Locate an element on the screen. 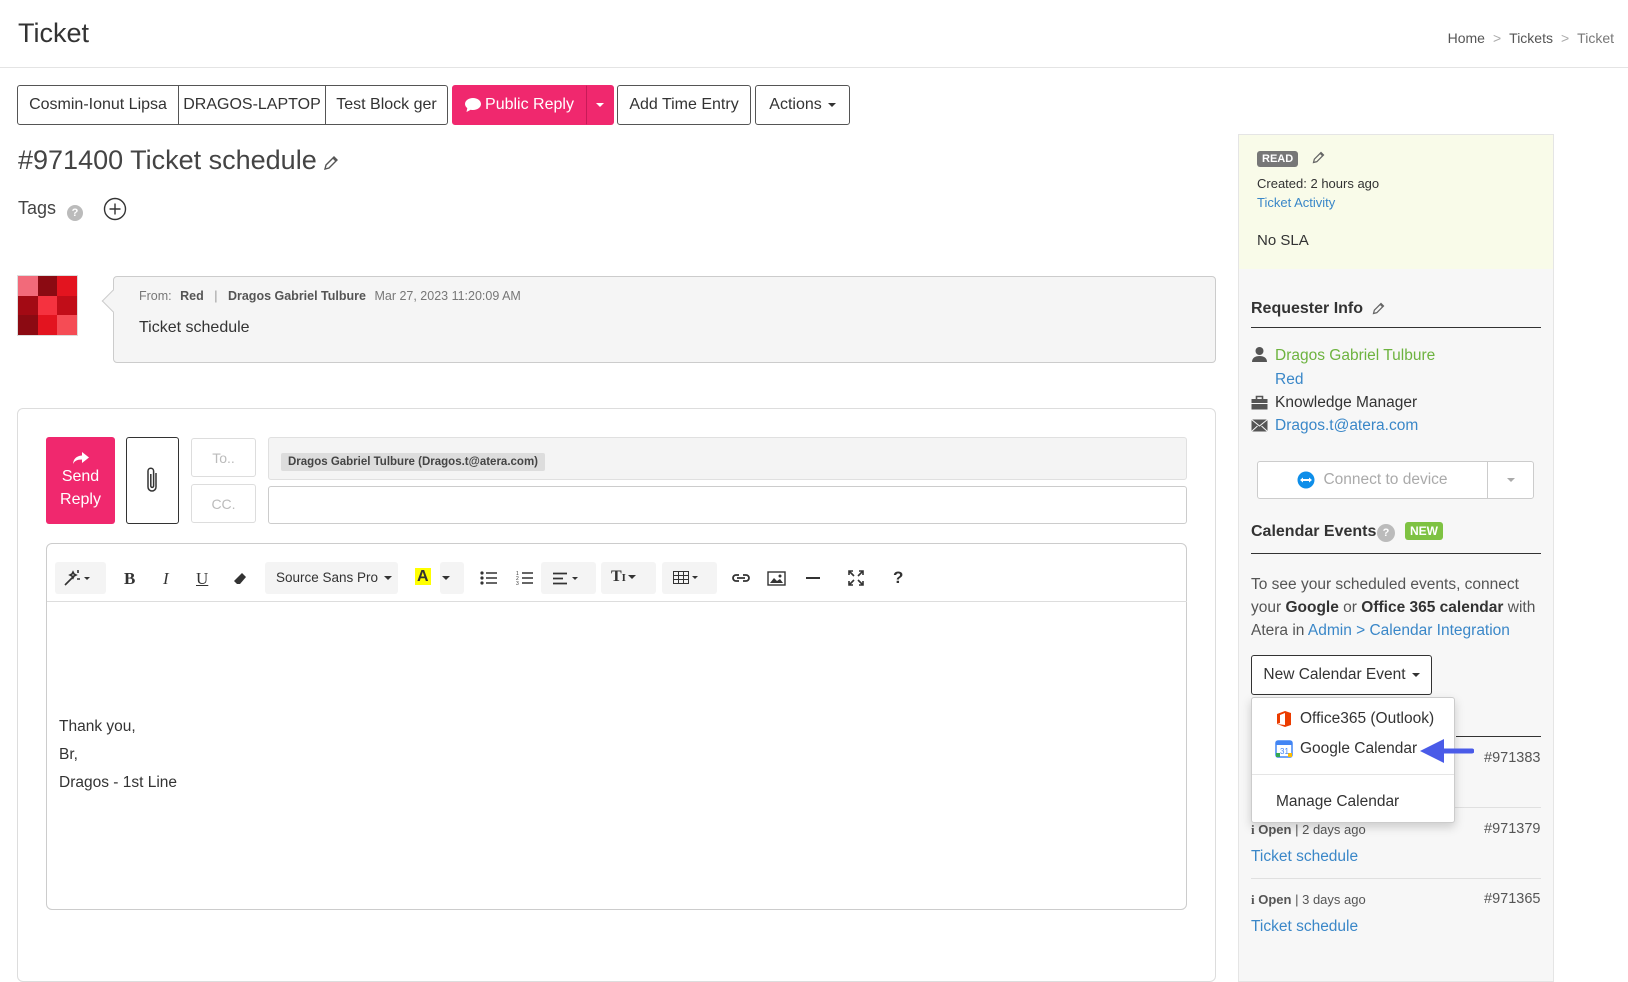 Image resolution: width=1628 pixels, height=982 pixels. calendar-integration-link: Admin > Calendar Integration is located at coordinates (1409, 630).